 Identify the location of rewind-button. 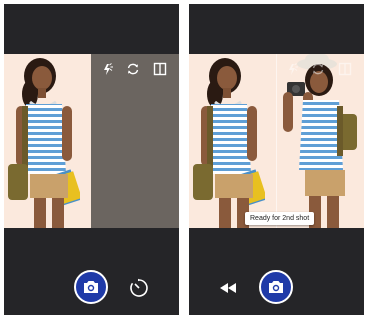
(228, 288).